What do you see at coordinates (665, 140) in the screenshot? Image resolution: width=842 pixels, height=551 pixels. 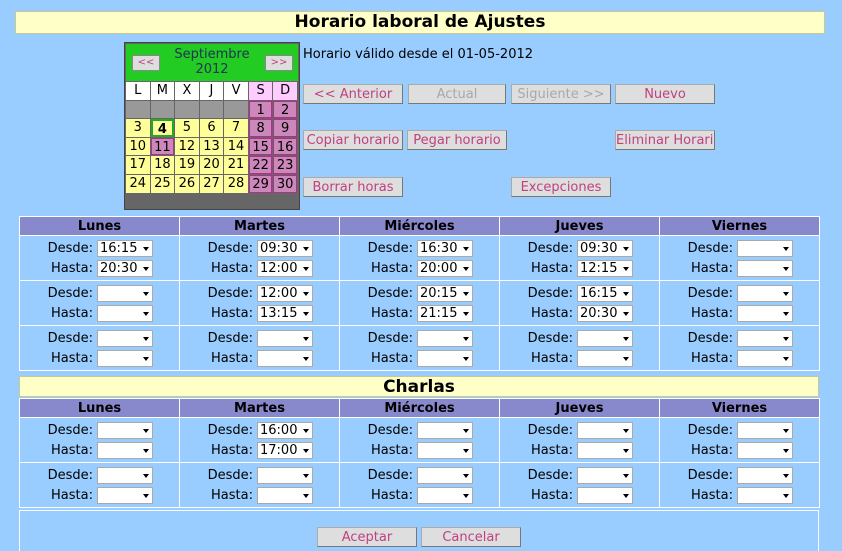 I see `delete-schedule-button: Eliminar Horario` at bounding box center [665, 140].